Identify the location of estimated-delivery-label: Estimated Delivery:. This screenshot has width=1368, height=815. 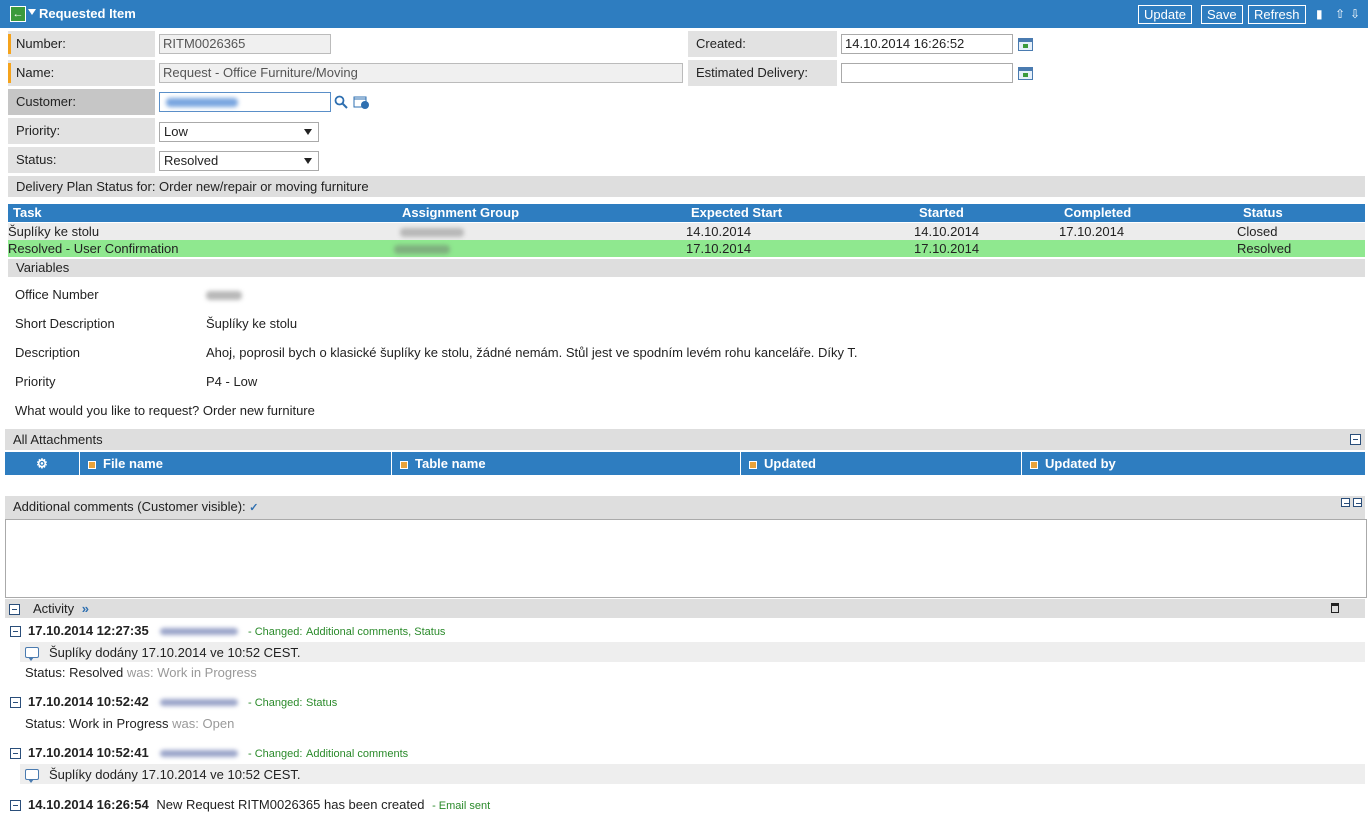
(762, 73).